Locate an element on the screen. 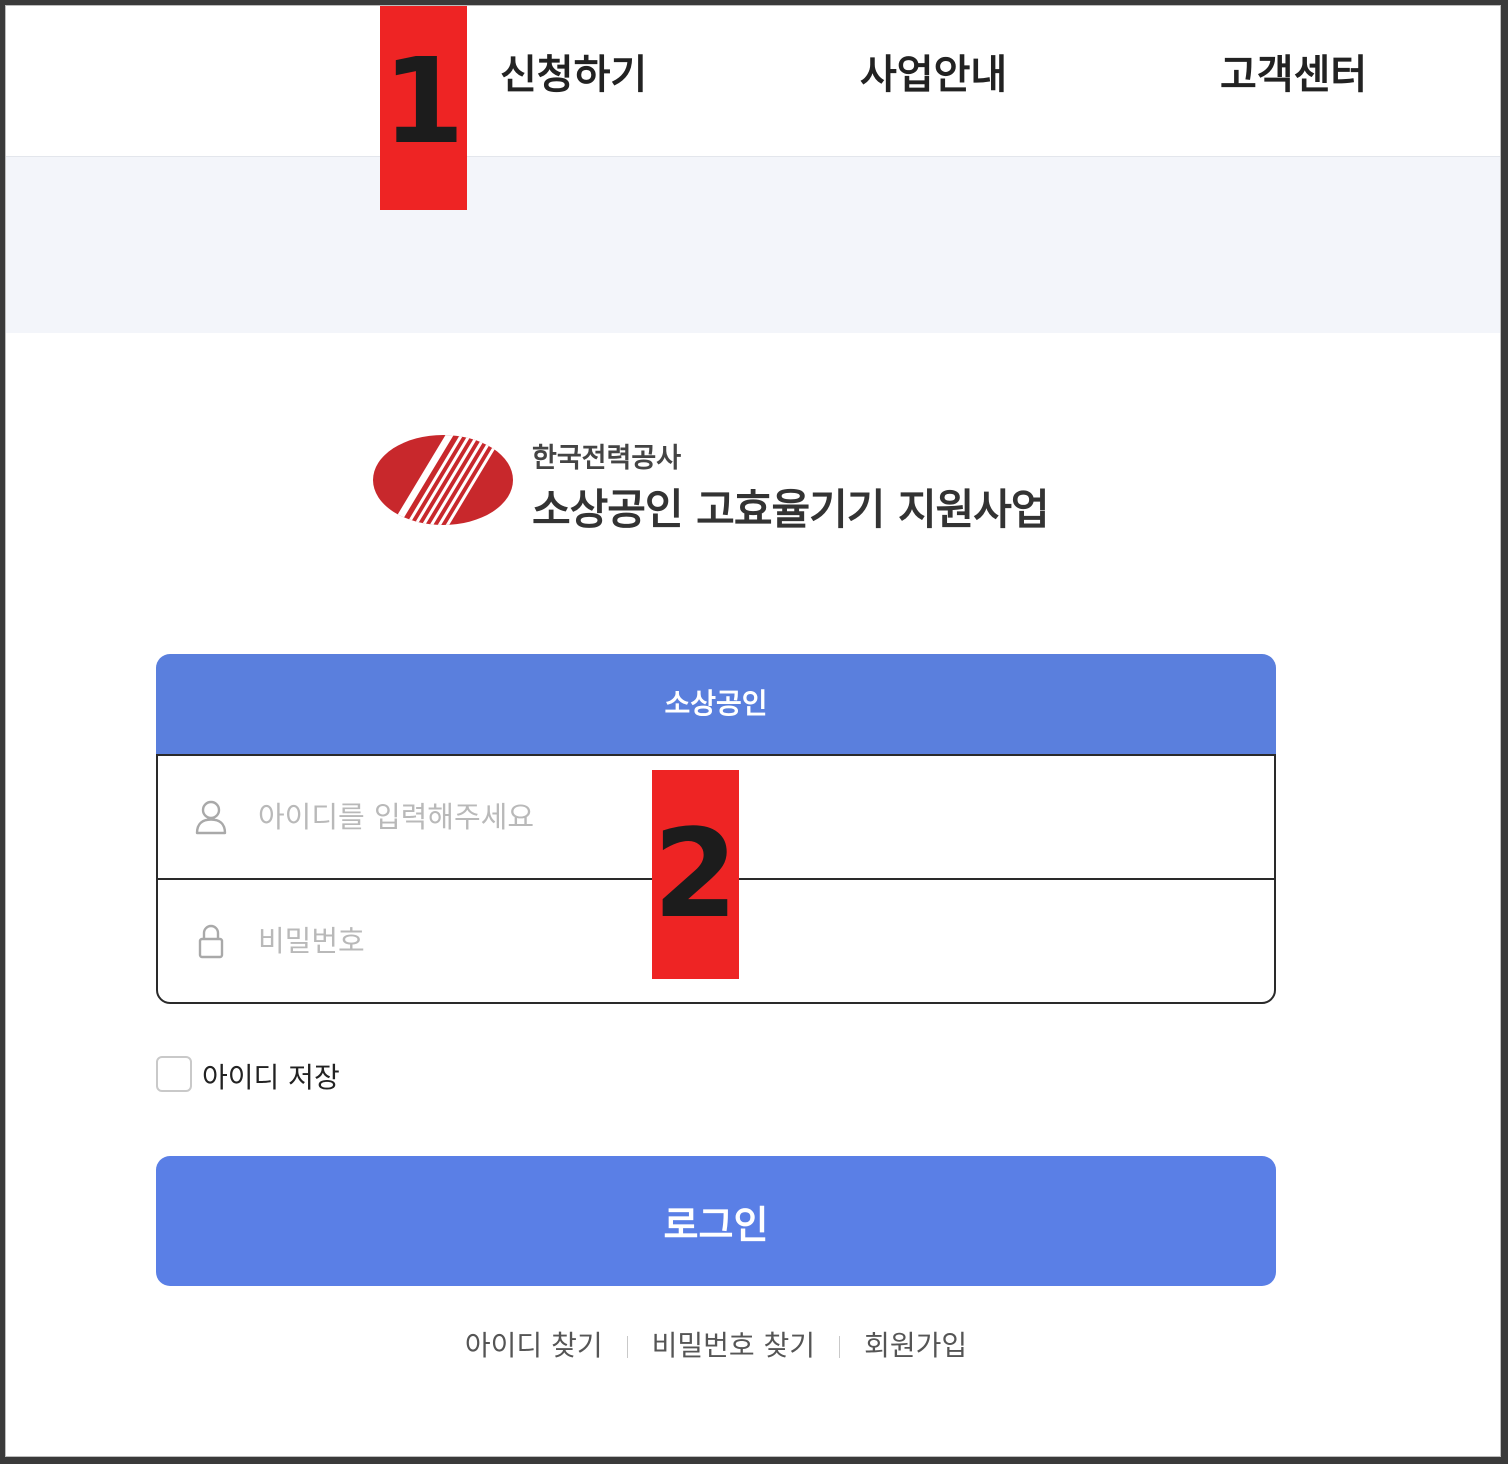  annotation-marker-2: 2 is located at coordinates (695, 874).